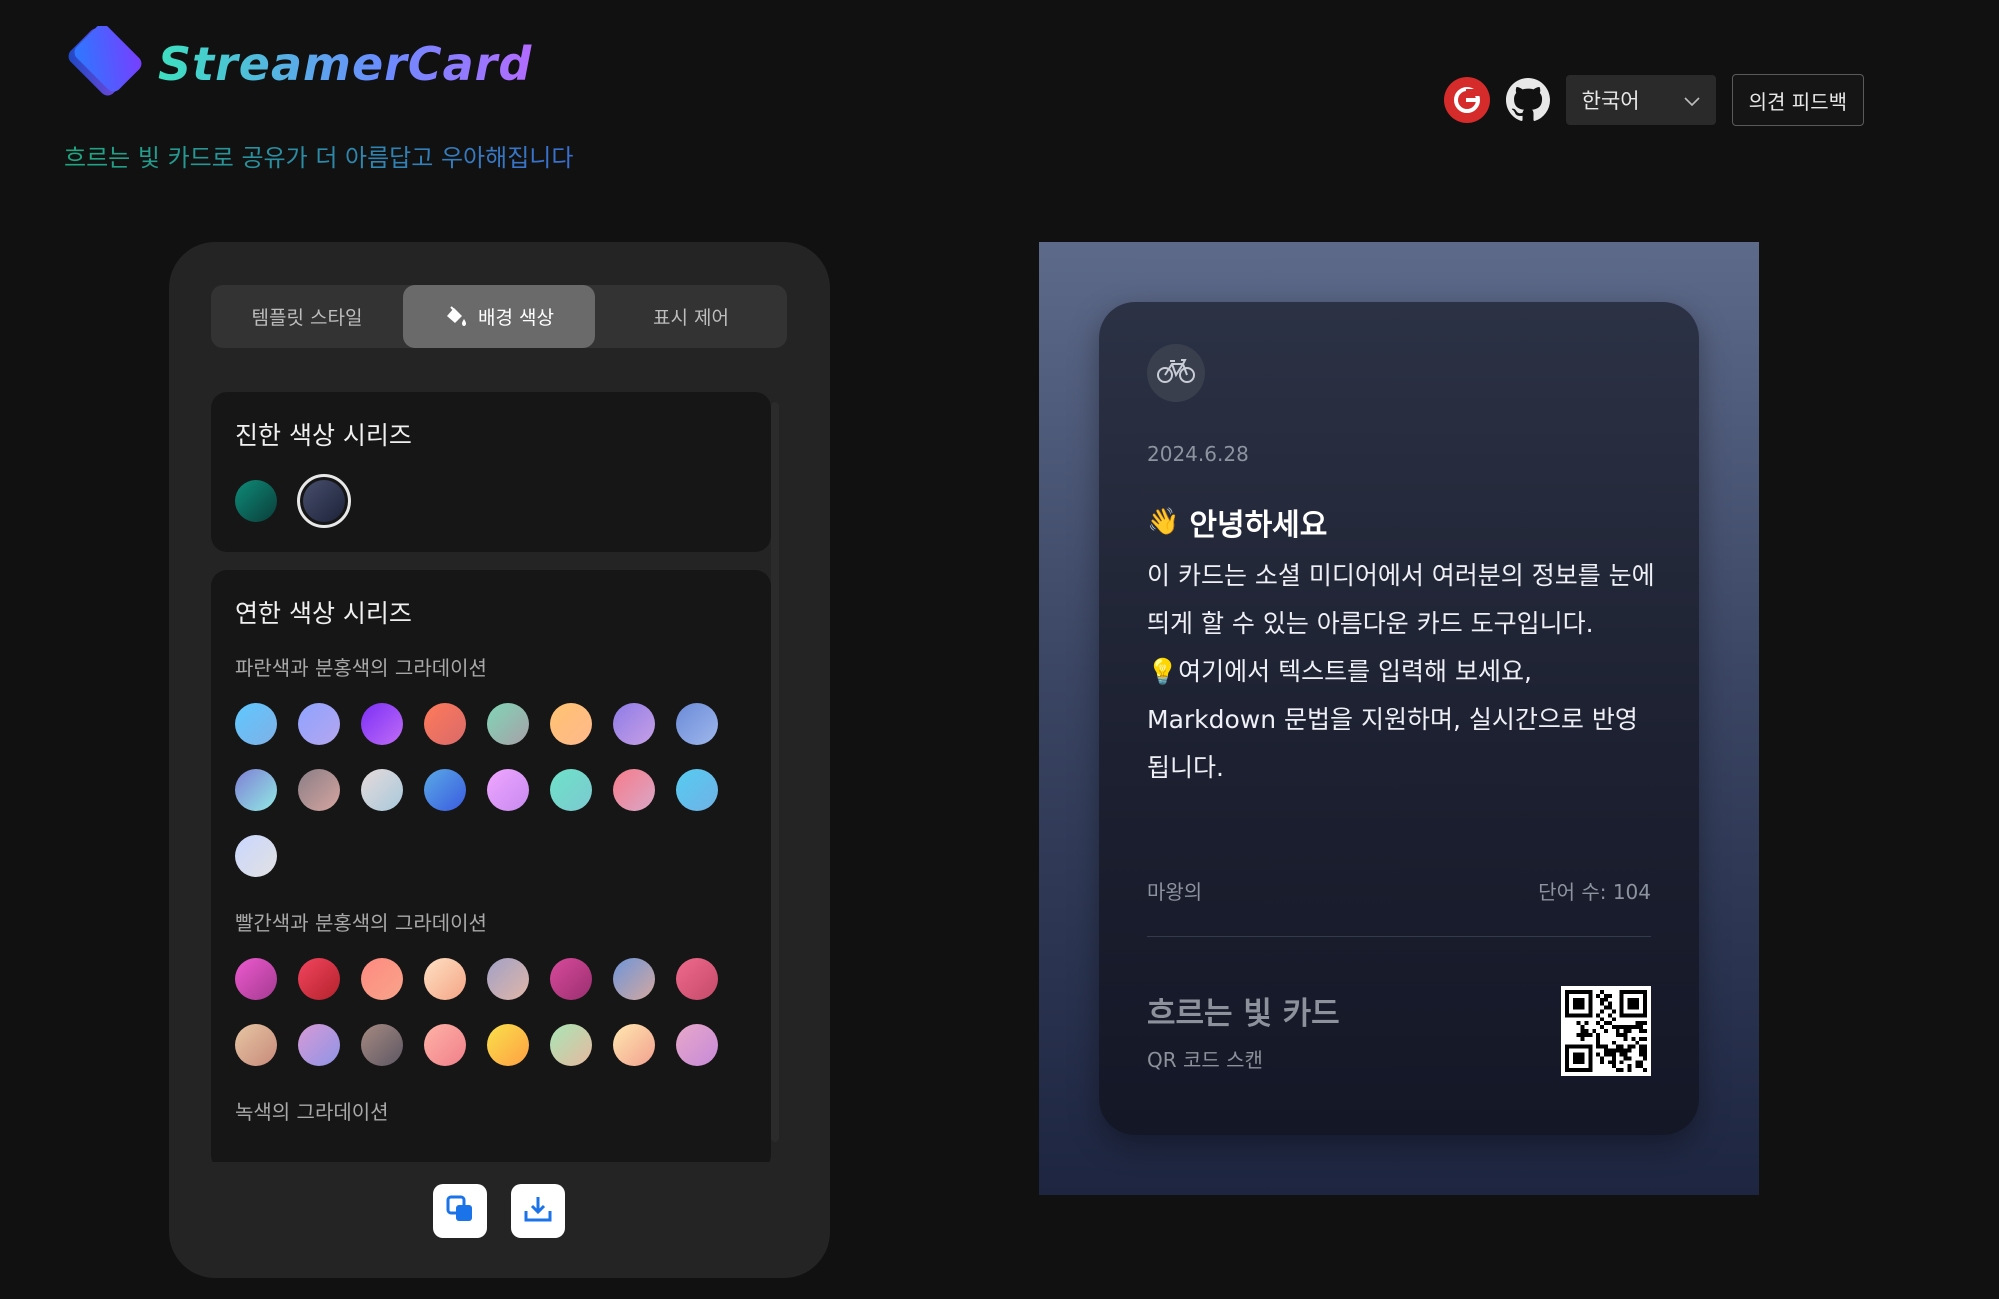 The height and width of the screenshot is (1299, 1999). I want to click on language-select: 한국어, so click(1640, 100).